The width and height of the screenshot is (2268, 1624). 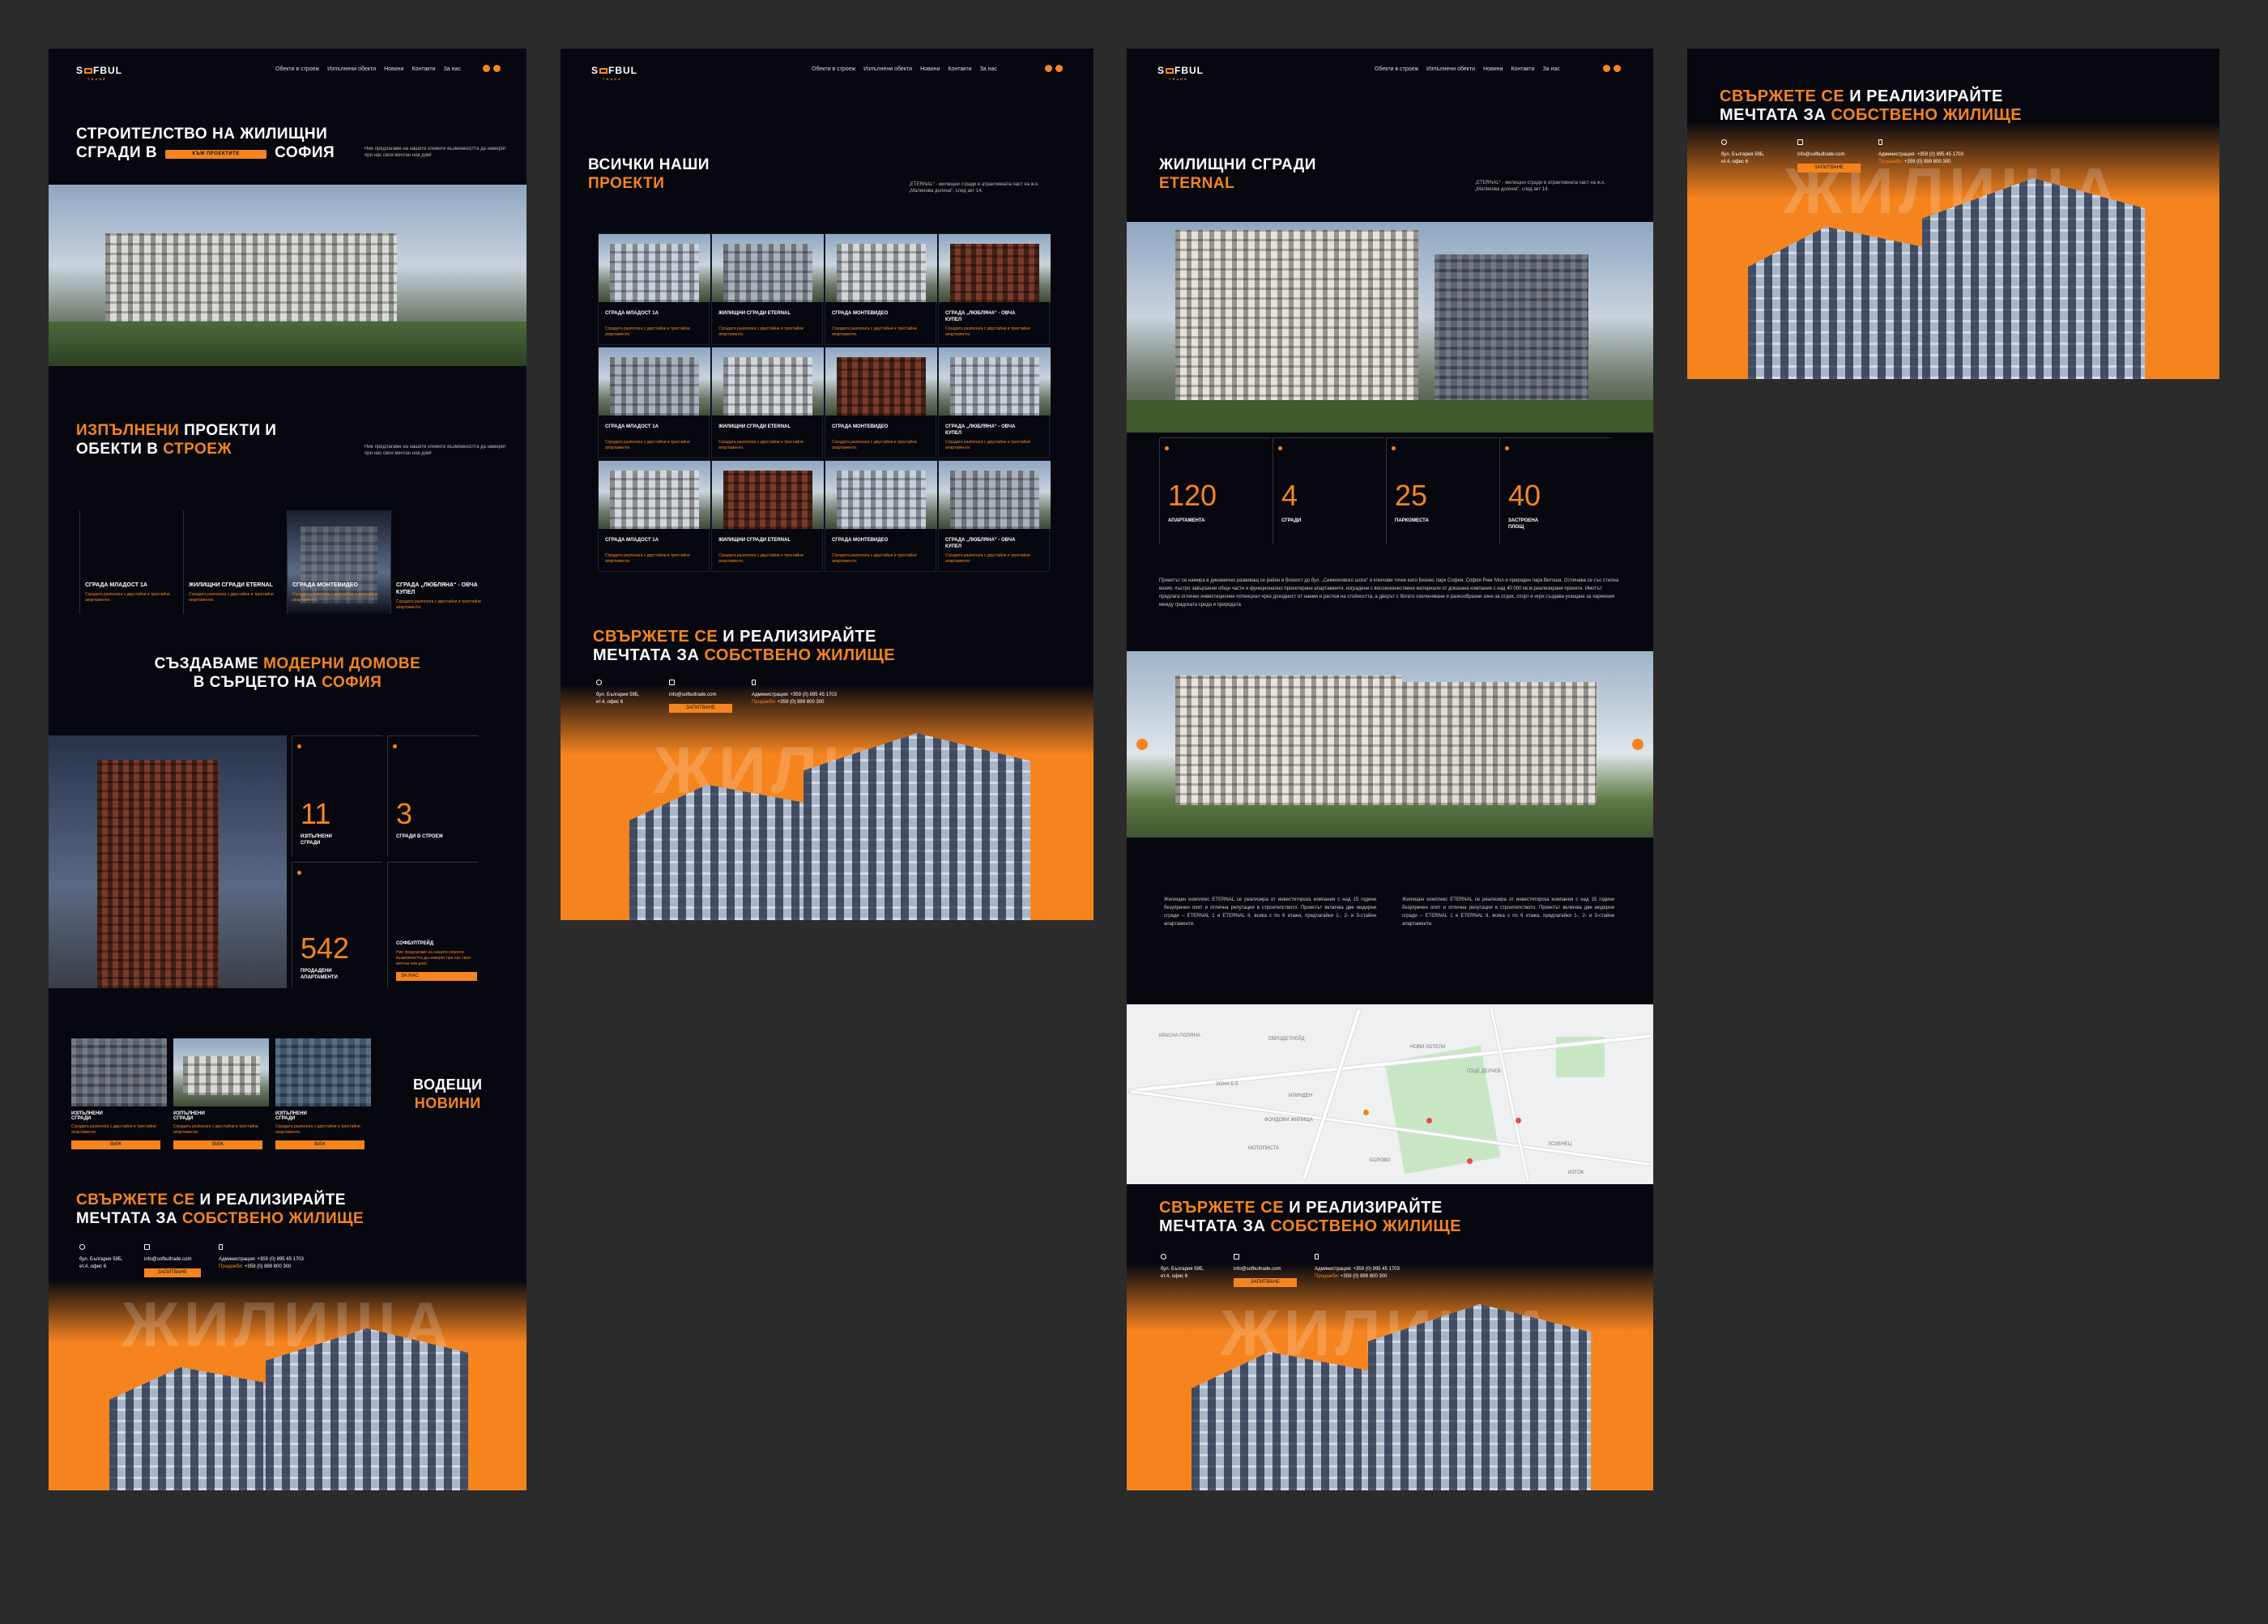 I want to click on tower-image, so click(x=168, y=861).